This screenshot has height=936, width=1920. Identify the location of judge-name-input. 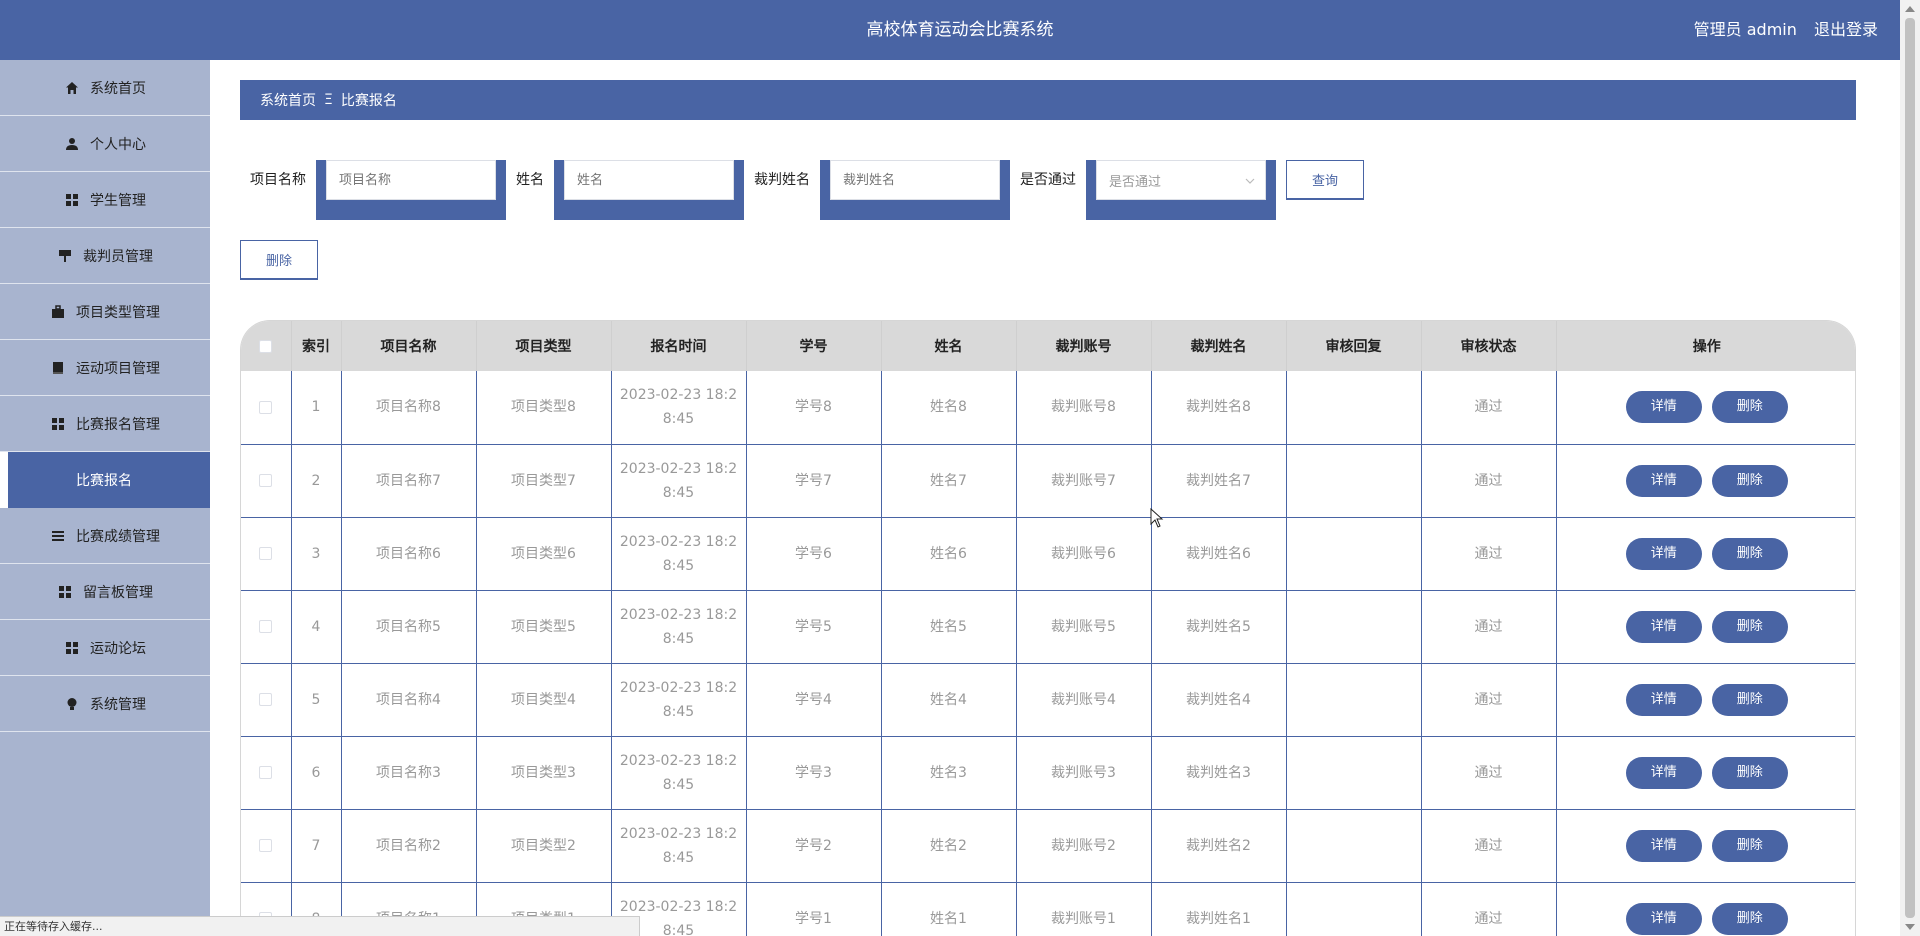
(915, 180).